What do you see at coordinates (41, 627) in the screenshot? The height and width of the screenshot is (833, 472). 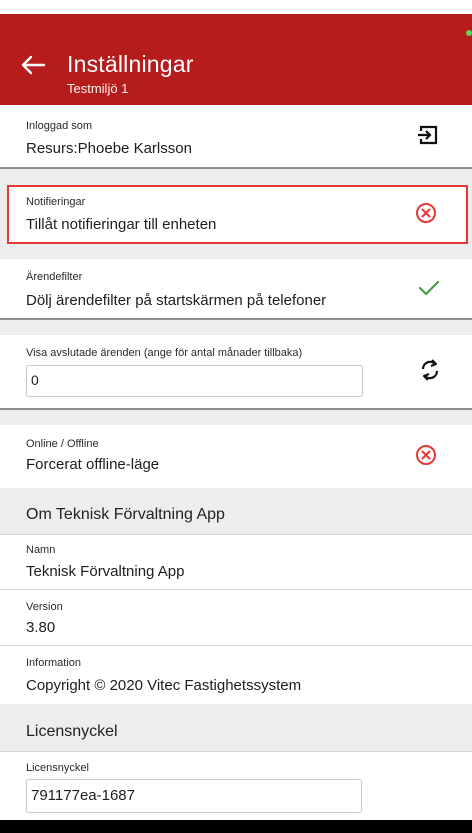 I see `version-value: 3.80` at bounding box center [41, 627].